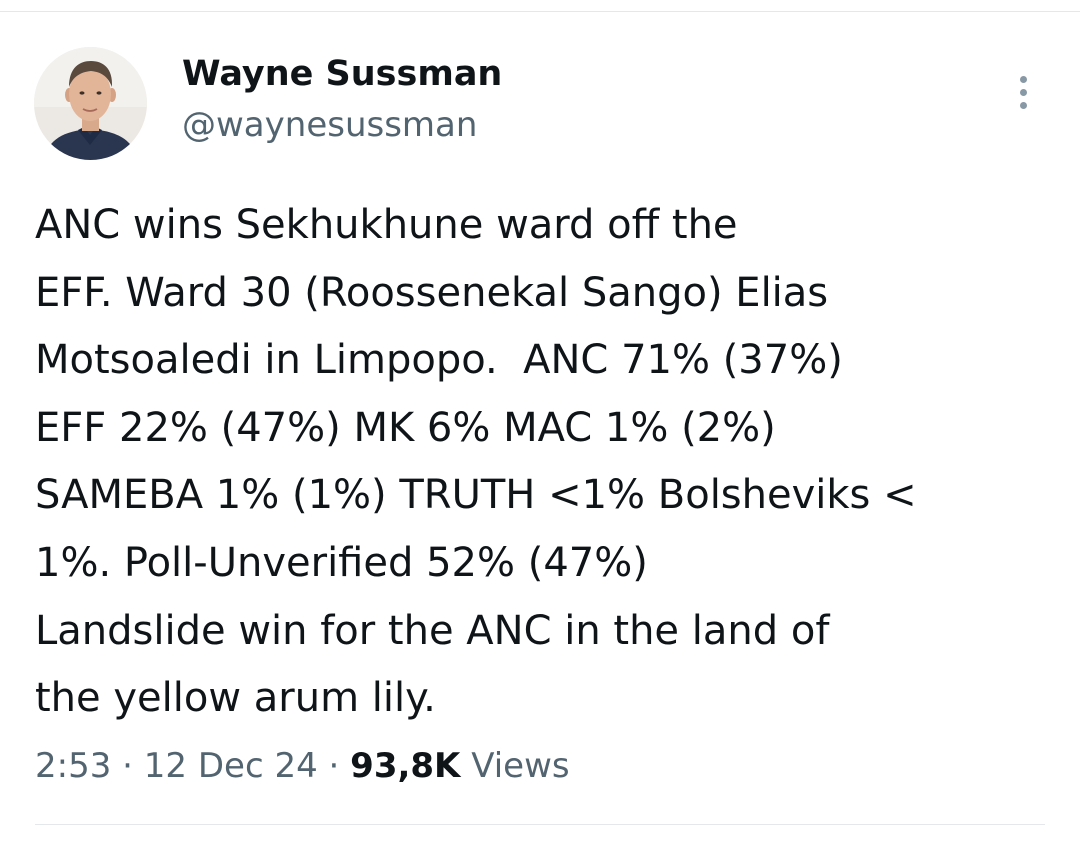 The width and height of the screenshot is (1080, 850). I want to click on top-divider, so click(540, 11).